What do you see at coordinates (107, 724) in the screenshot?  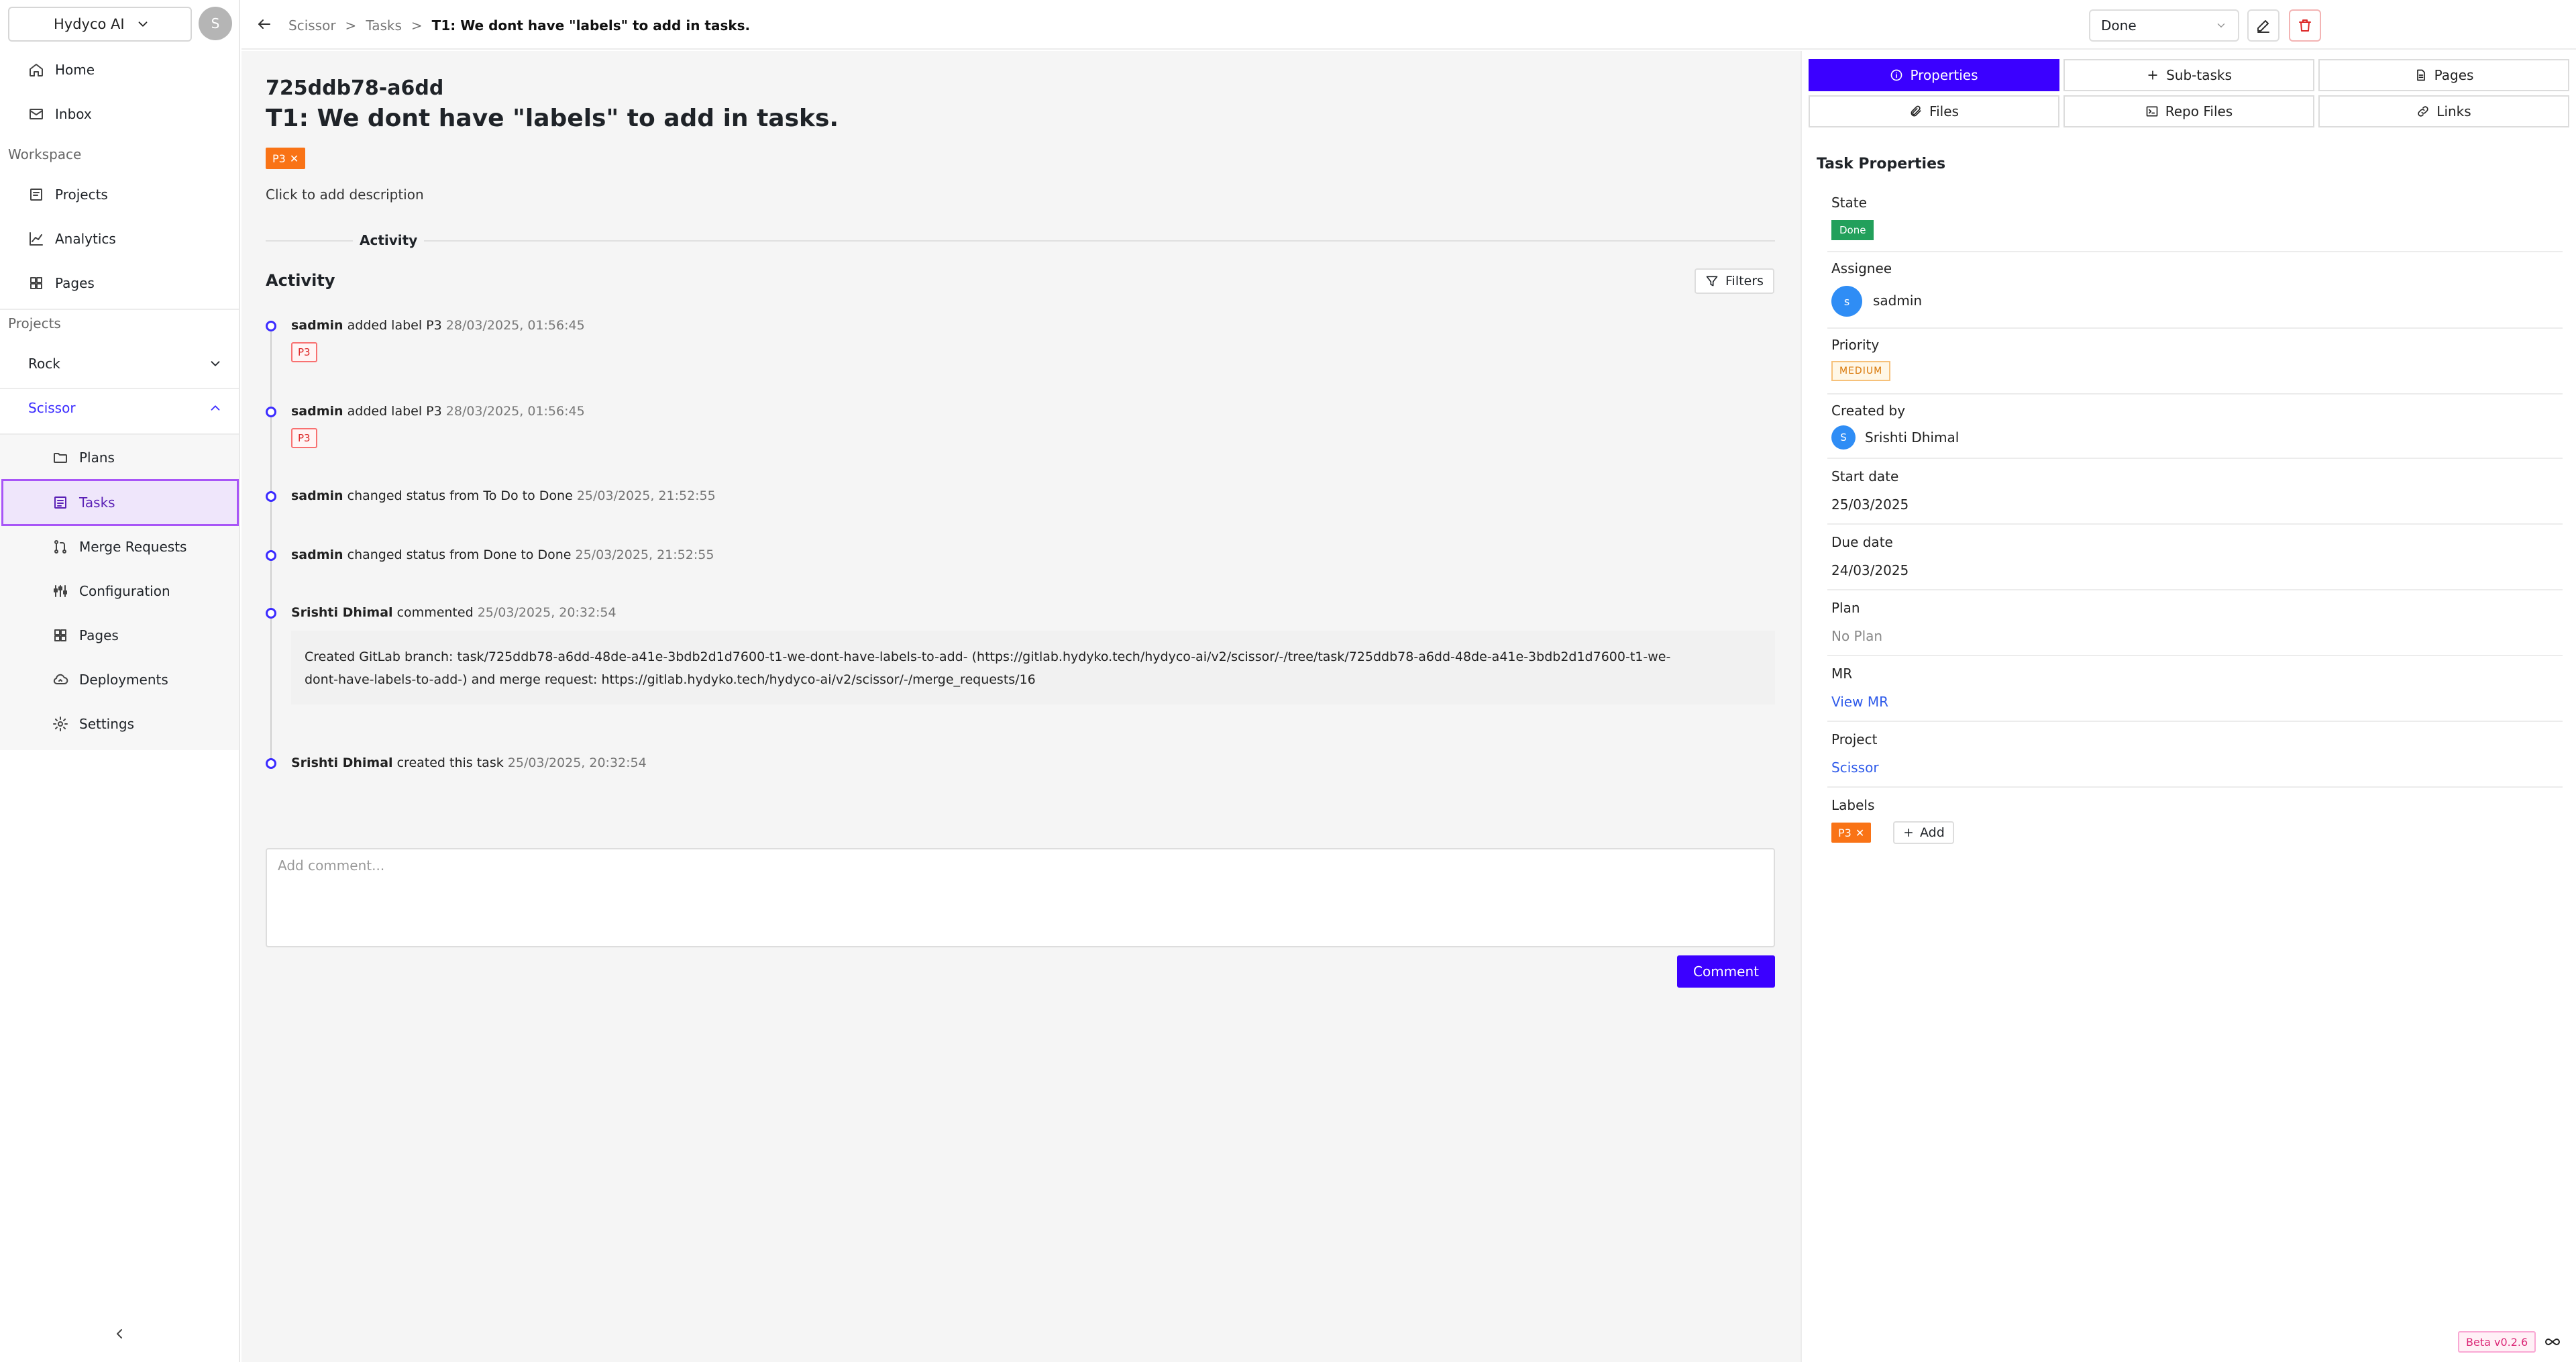 I see `sidebar-item-settings-label: Settings` at bounding box center [107, 724].